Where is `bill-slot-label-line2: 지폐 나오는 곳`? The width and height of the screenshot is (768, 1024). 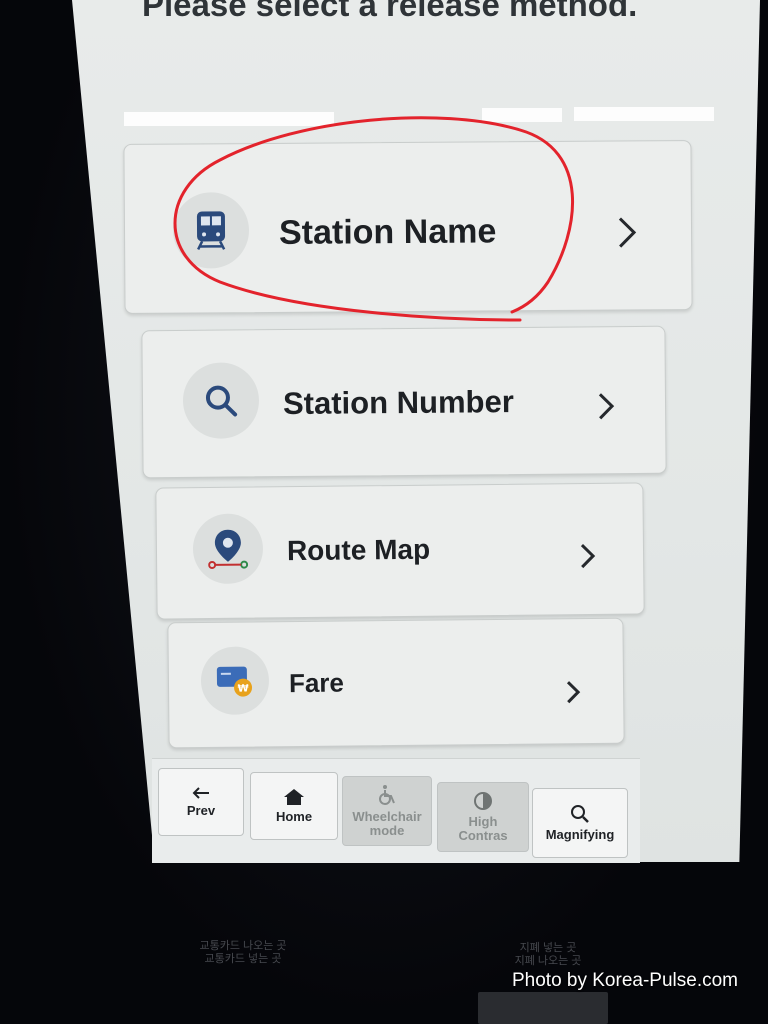
bill-slot-label-line2: 지폐 나오는 곳 is located at coordinates (548, 961).